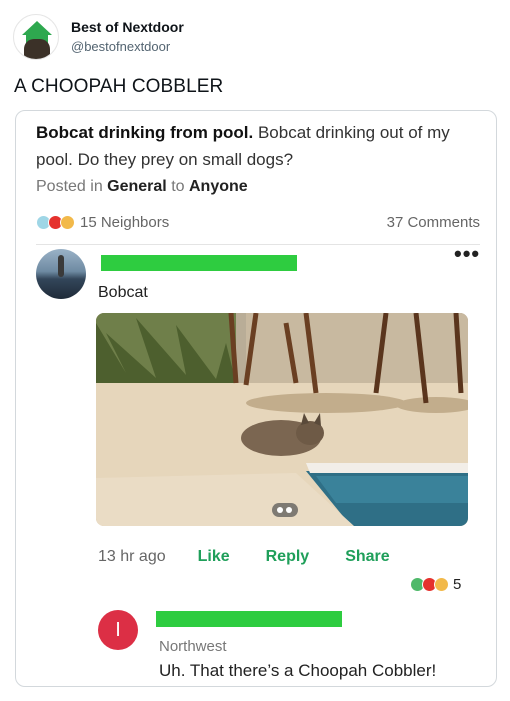 This screenshot has width=510, height=701. What do you see at coordinates (214, 557) in the screenshot?
I see `like-button: Like` at bounding box center [214, 557].